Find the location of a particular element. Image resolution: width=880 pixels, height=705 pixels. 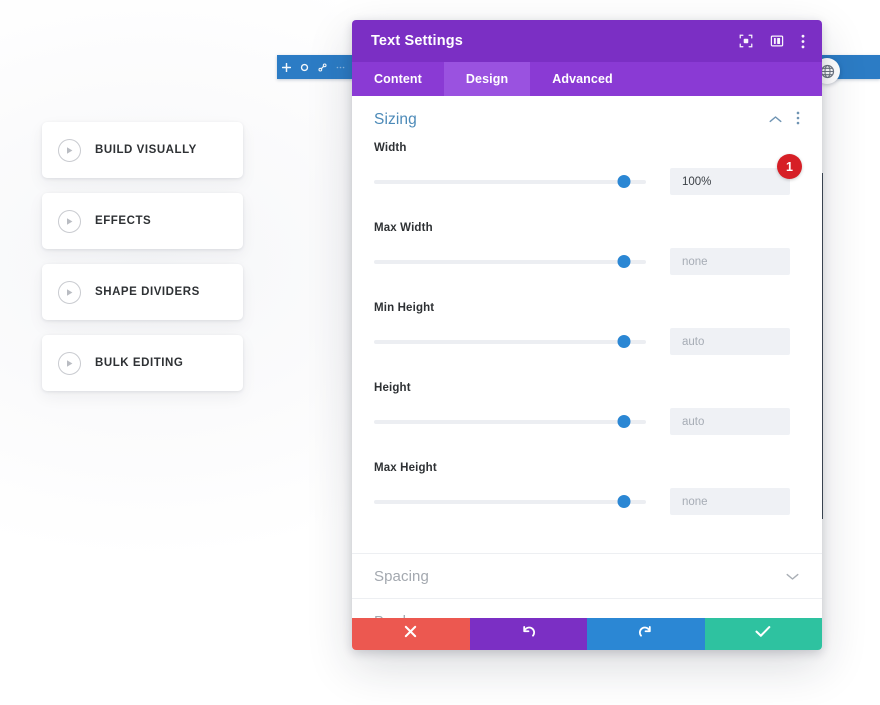

undo-arrow-icon is located at coordinates (528, 634).